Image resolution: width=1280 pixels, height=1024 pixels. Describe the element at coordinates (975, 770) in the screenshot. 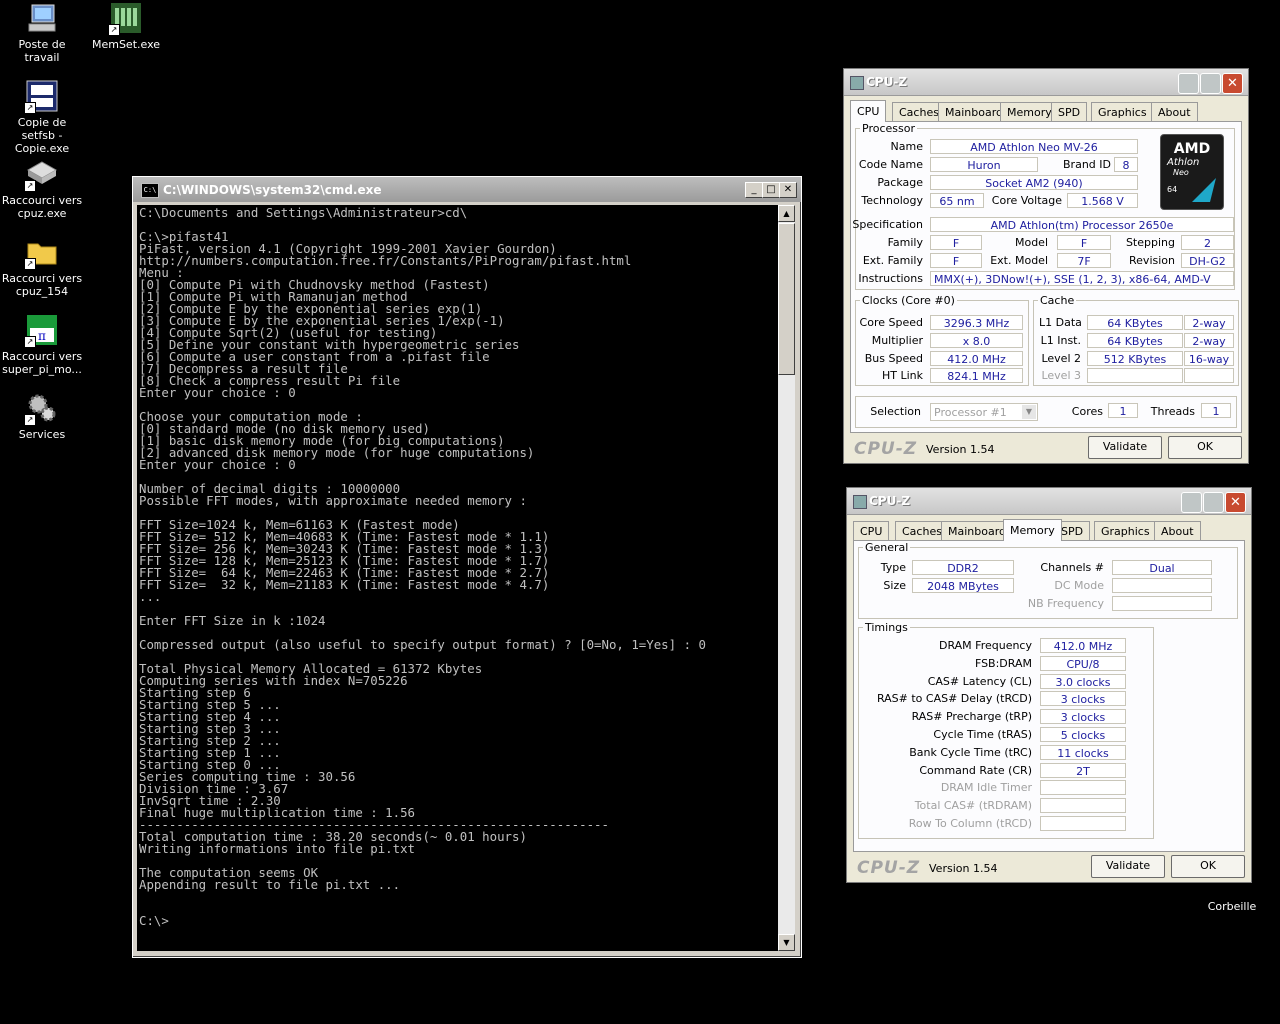

I see `timing-label: Command Rate (CR)` at that location.